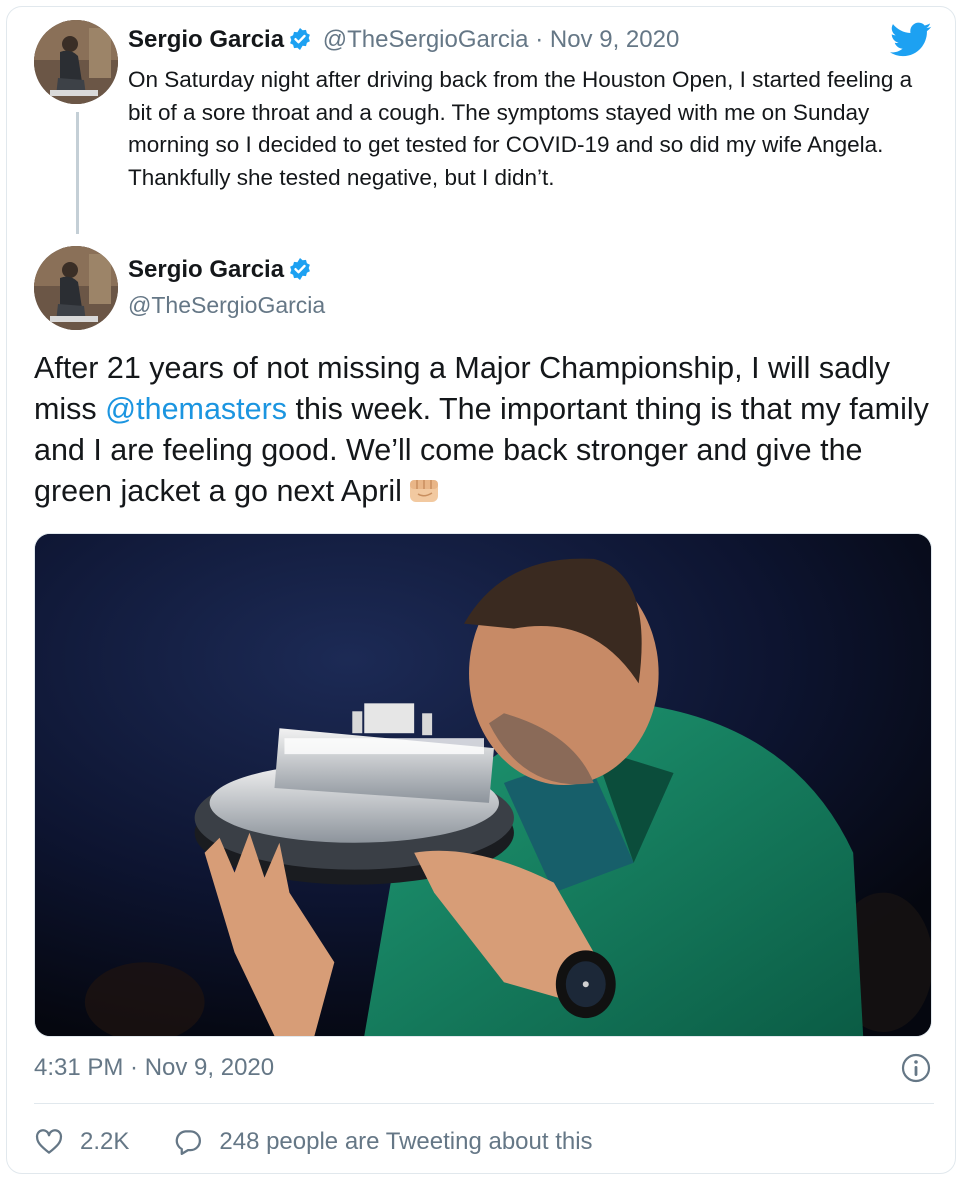 Image resolution: width=960 pixels, height=1178 pixels. I want to click on reply-avatar, so click(76, 62).